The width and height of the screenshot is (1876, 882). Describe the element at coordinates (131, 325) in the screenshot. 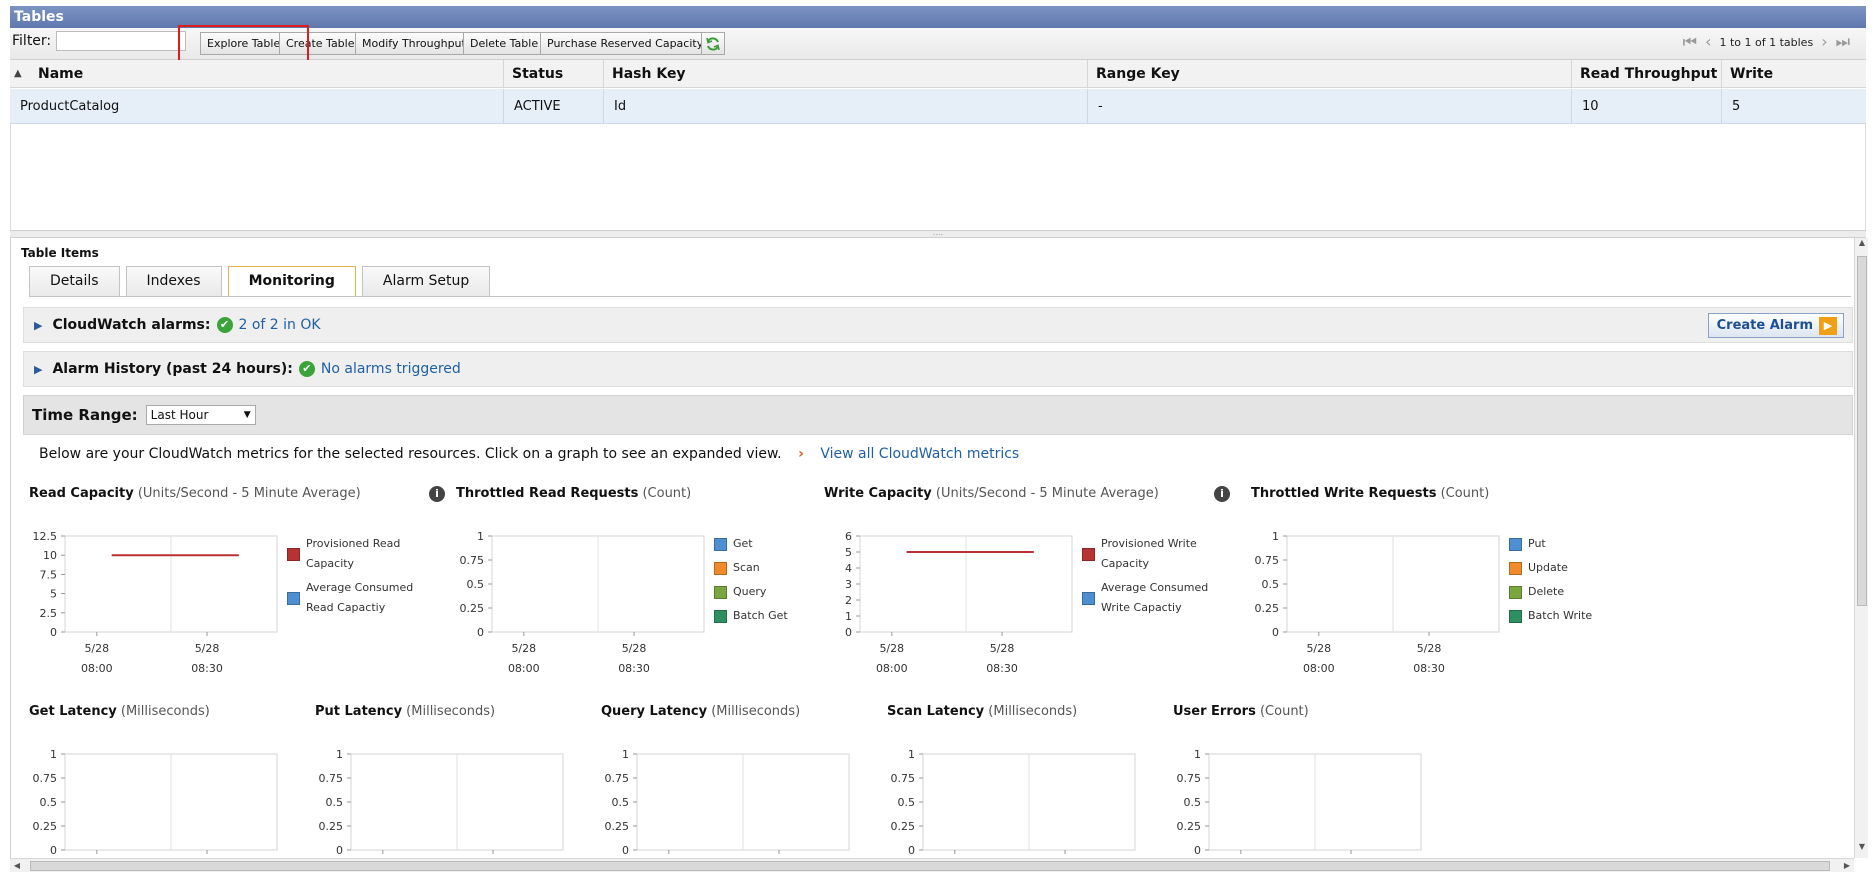

I see `cloudwatch-alarms-label: CloudWatch alarms:` at that location.